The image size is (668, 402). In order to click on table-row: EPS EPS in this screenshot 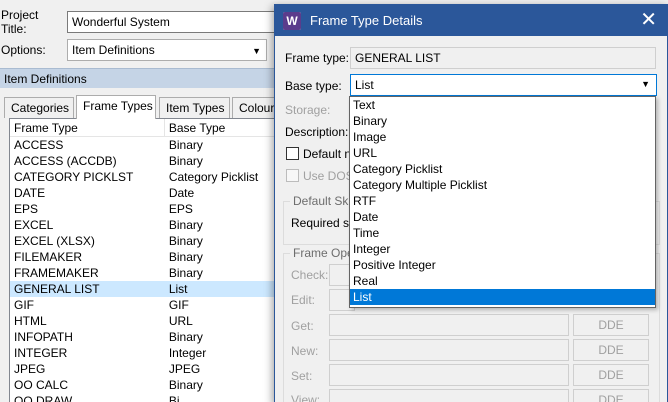, I will do `click(145, 209)`.